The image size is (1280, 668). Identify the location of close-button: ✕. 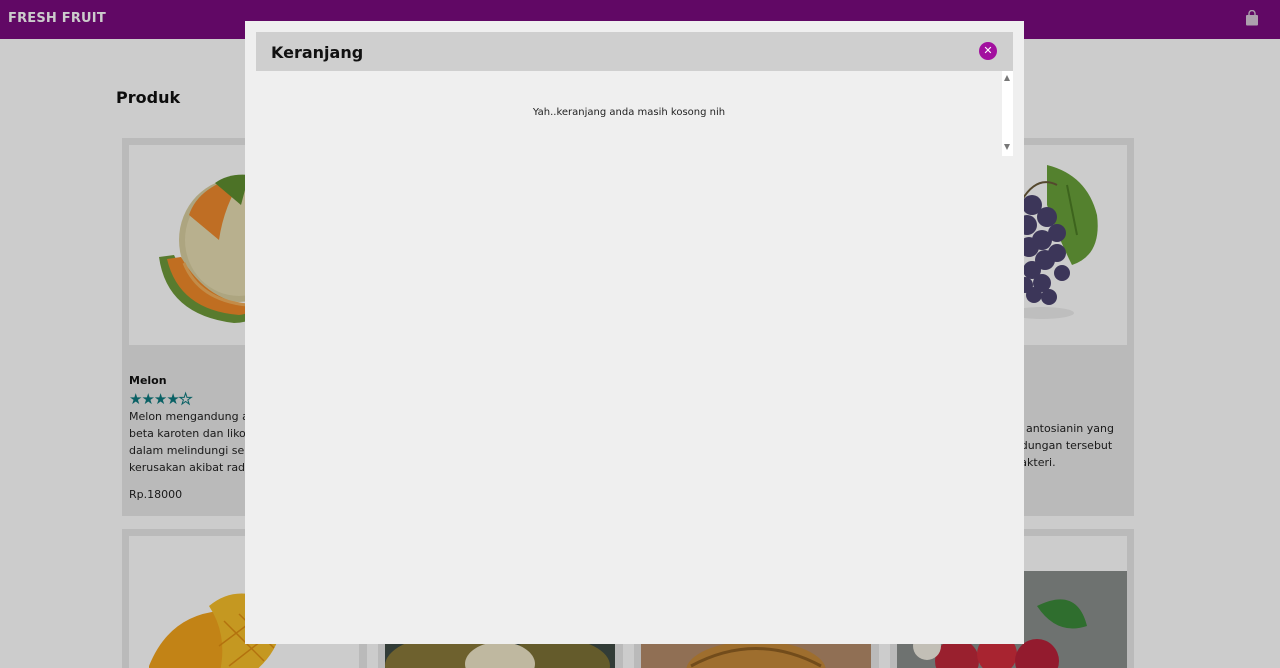
(988, 51).